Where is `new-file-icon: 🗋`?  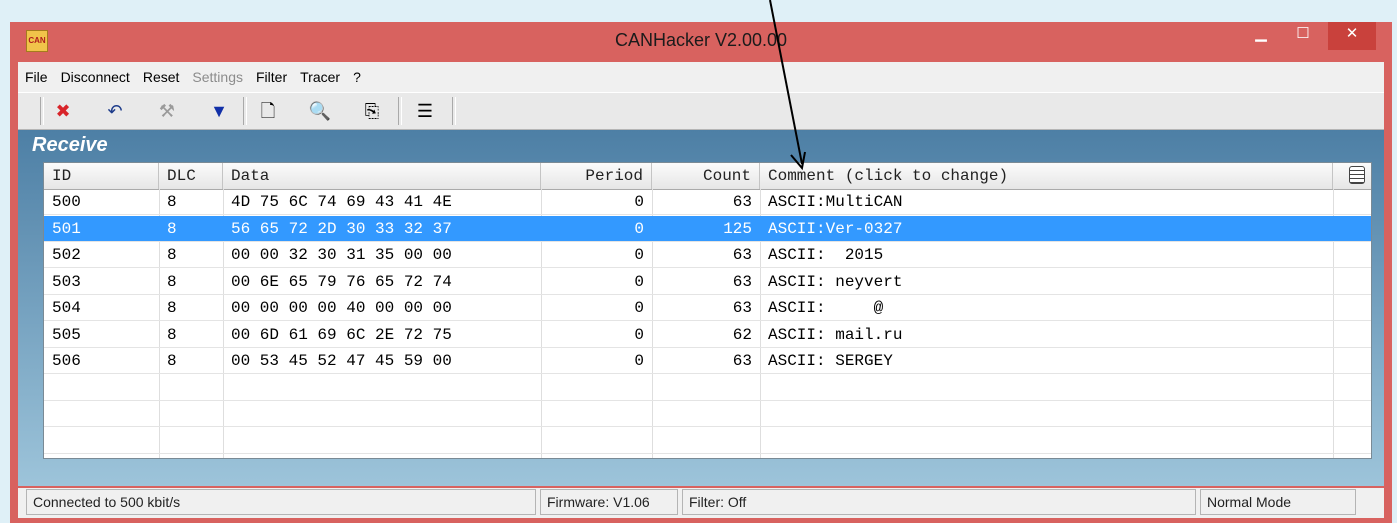 new-file-icon: 🗋 is located at coordinates (268, 111).